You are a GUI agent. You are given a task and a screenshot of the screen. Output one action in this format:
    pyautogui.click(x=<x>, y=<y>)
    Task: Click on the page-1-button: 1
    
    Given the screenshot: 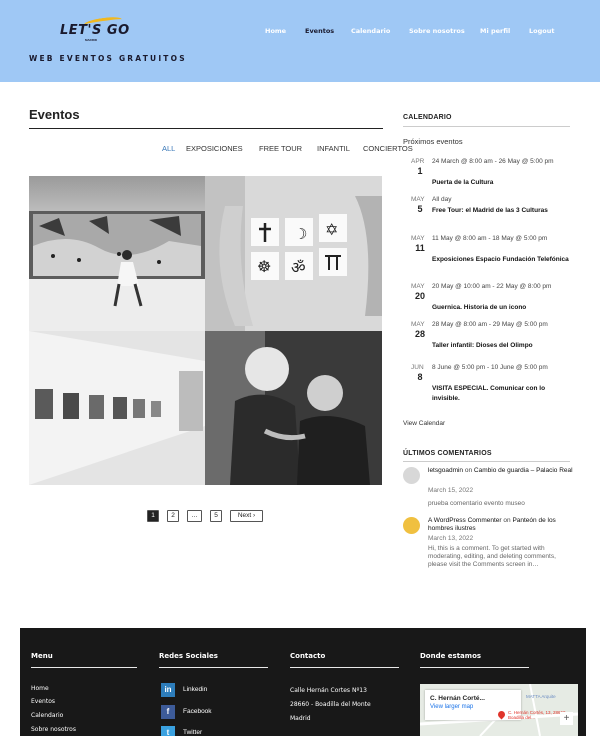 What is the action you would take?
    pyautogui.click(x=153, y=516)
    